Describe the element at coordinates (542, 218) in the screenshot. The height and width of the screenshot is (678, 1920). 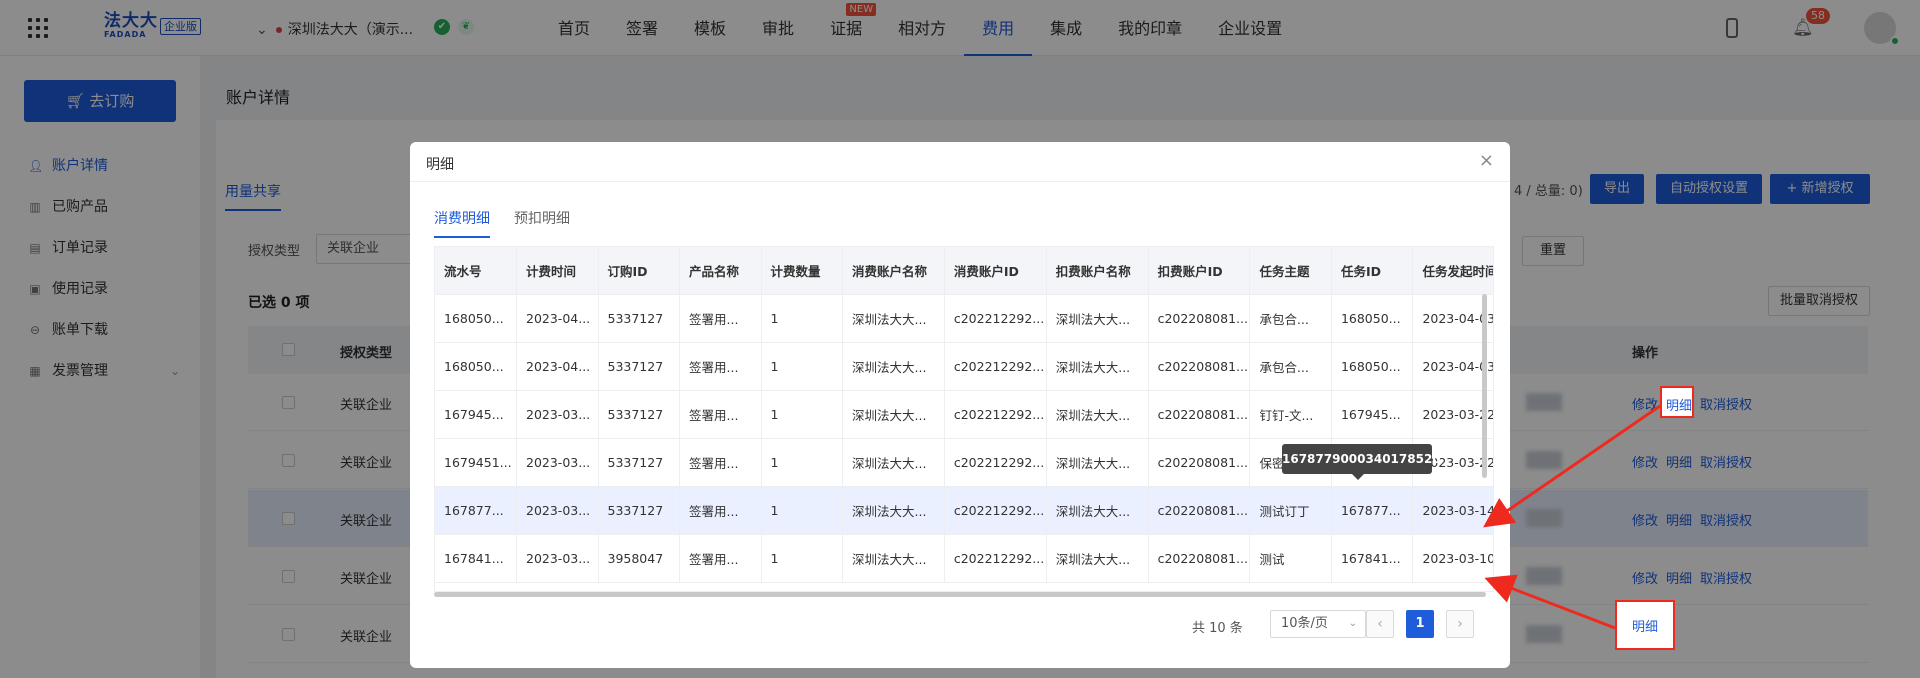
I see `tab-prededuction-detail: 预扣明细` at that location.